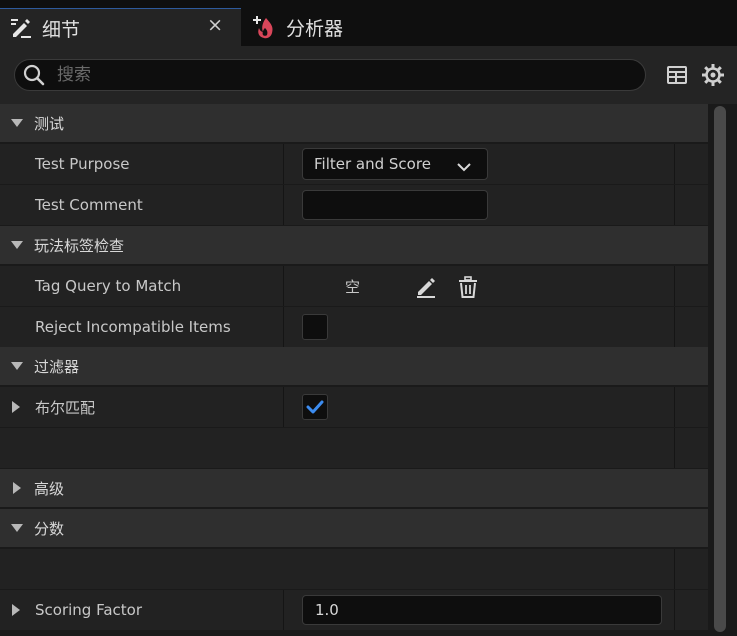 The height and width of the screenshot is (636, 737). What do you see at coordinates (21, 28) in the screenshot?
I see `pencil-list-icon` at bounding box center [21, 28].